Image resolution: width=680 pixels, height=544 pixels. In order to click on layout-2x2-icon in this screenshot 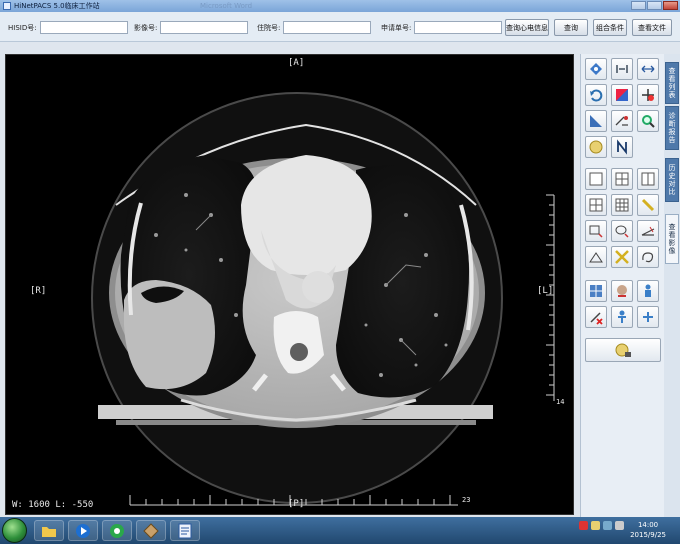, I will do `click(622, 179)`.